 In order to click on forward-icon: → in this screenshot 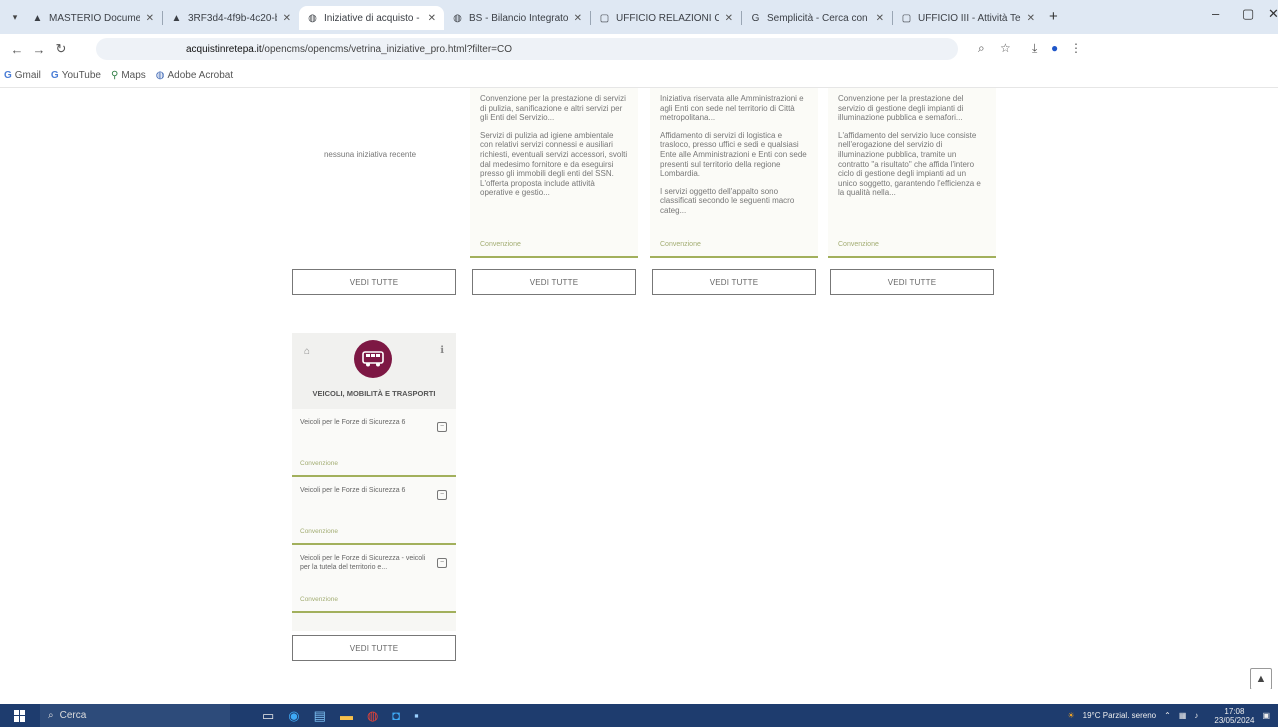, I will do `click(39, 49)`.